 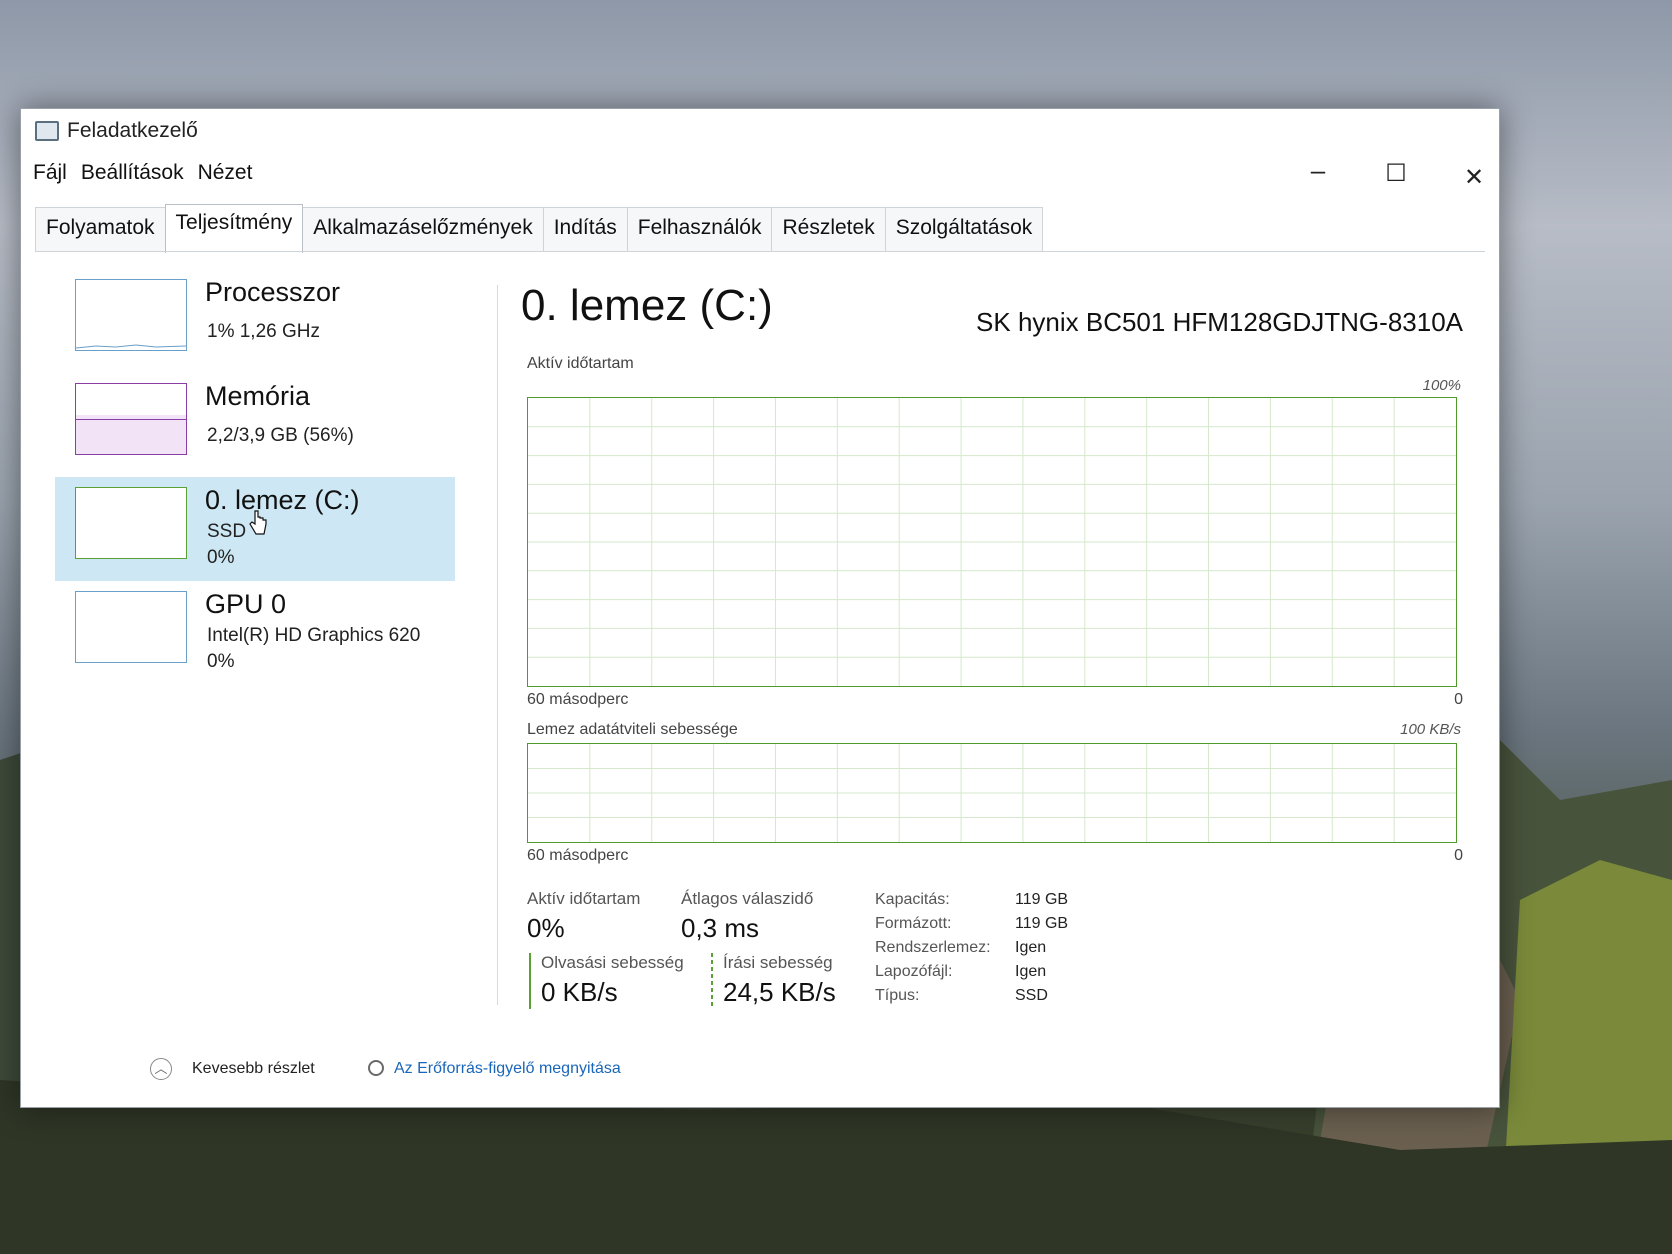 What do you see at coordinates (131, 434) in the screenshot?
I see `memory-fill` at bounding box center [131, 434].